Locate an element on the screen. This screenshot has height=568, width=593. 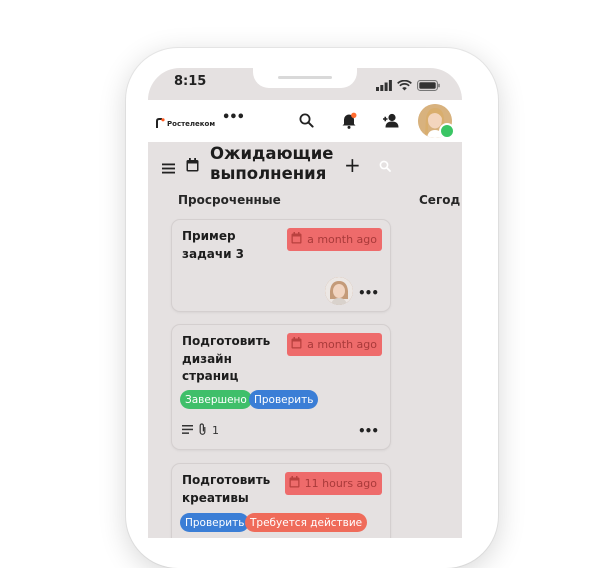
hamburger-menu-icon is located at coordinates (168, 168).